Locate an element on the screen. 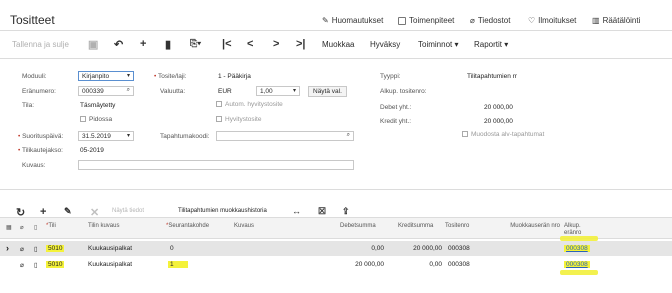  currency-value: EUR is located at coordinates (225, 91).